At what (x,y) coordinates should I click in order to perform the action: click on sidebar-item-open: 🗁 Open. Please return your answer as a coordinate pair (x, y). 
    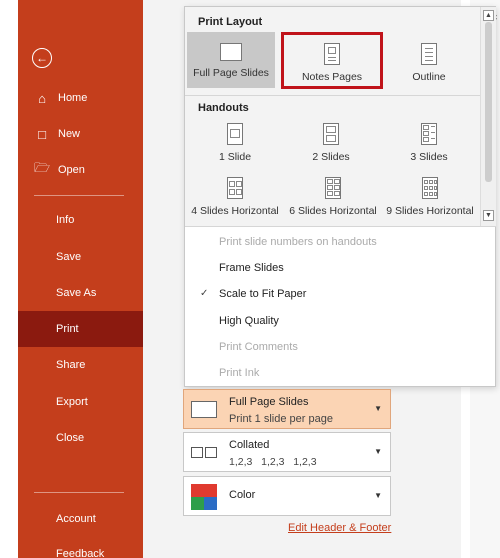
    Looking at the image, I should click on (80, 170).